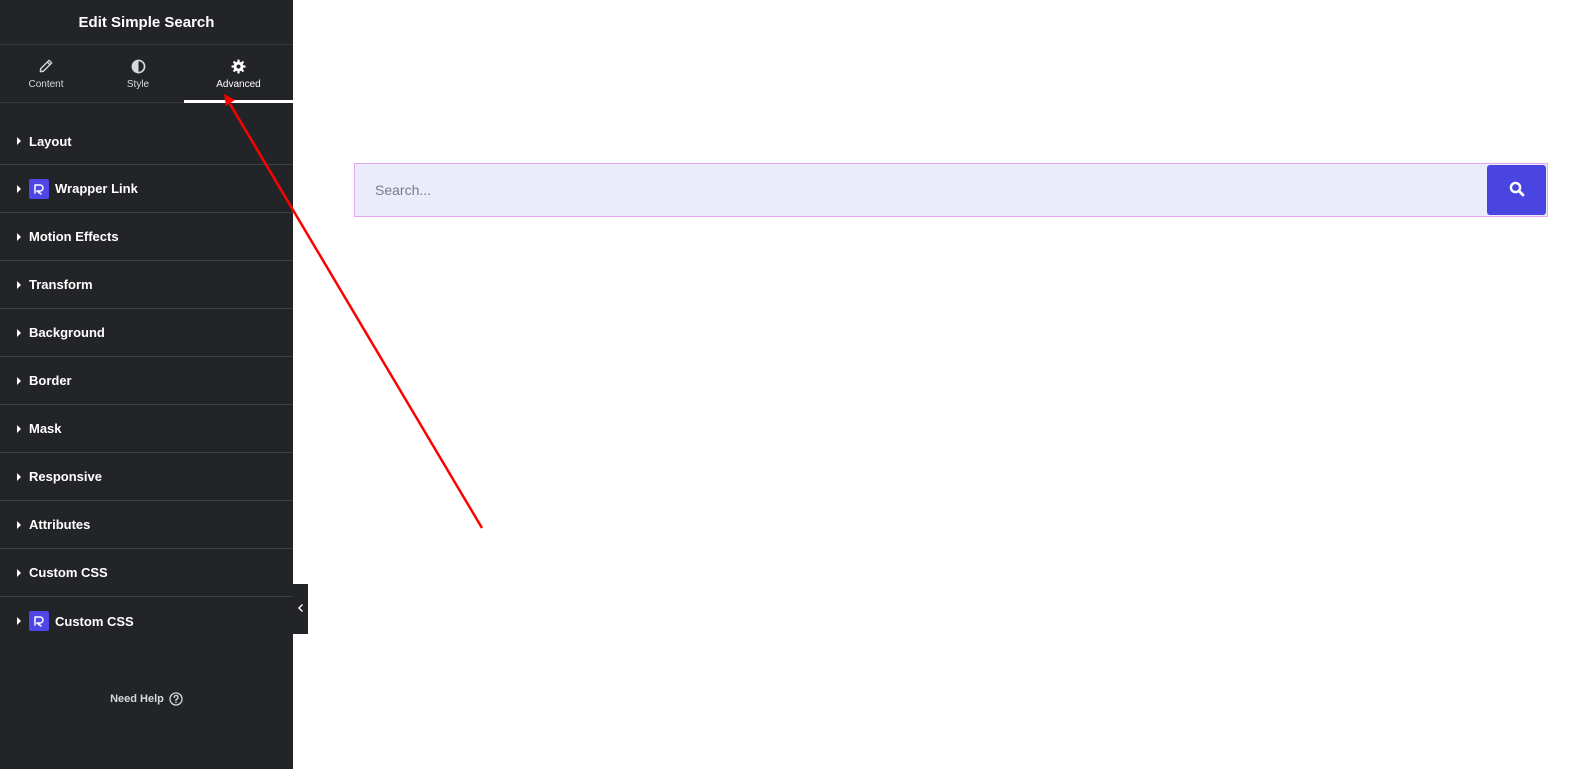 The width and height of the screenshot is (1581, 769). What do you see at coordinates (46, 66) in the screenshot?
I see `pencil-icon` at bounding box center [46, 66].